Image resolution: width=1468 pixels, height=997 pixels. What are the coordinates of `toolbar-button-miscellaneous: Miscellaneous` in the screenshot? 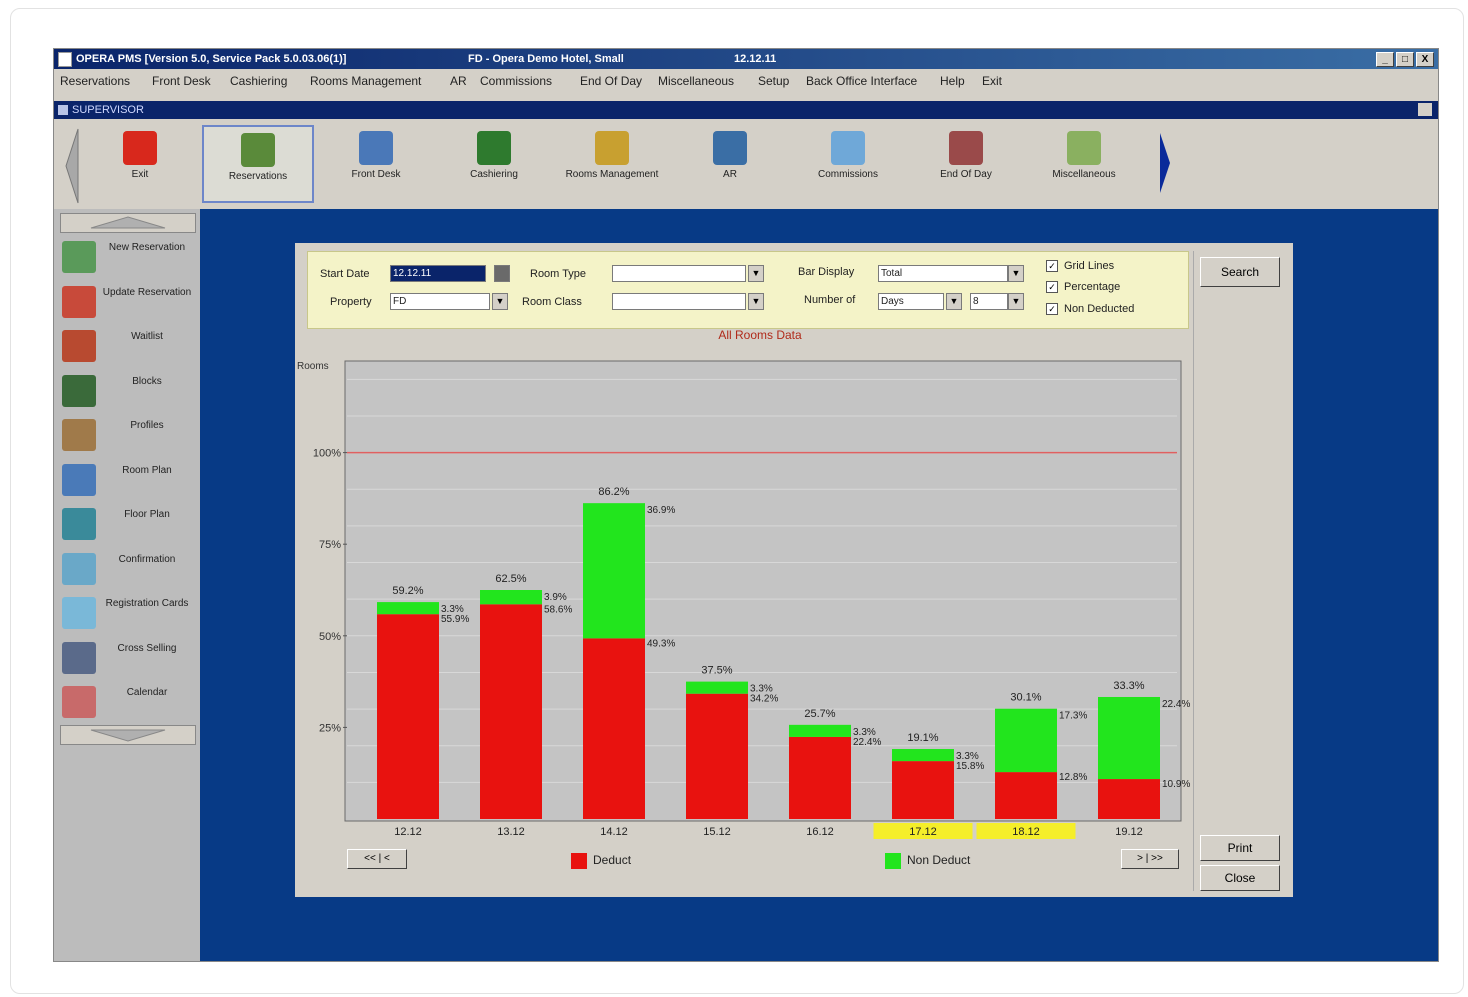 It's located at (1084, 164).